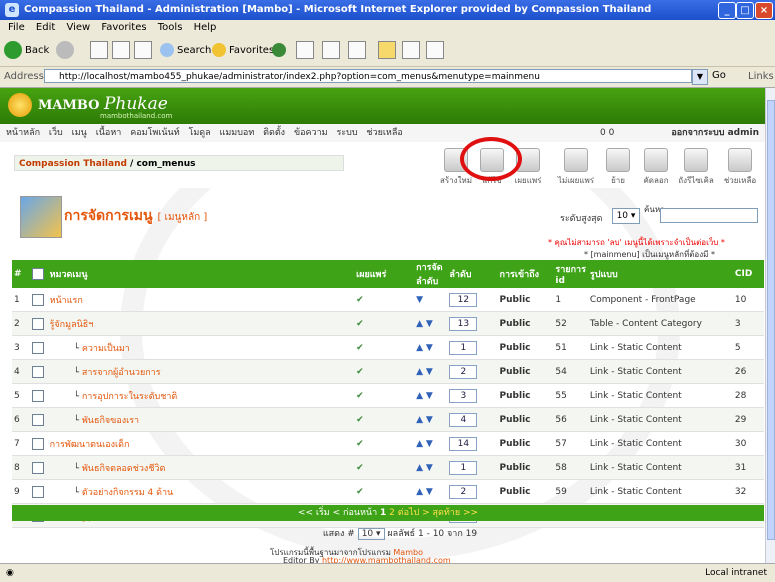 This screenshot has height=582, width=775. I want to click on menu-file: File, so click(16, 27).